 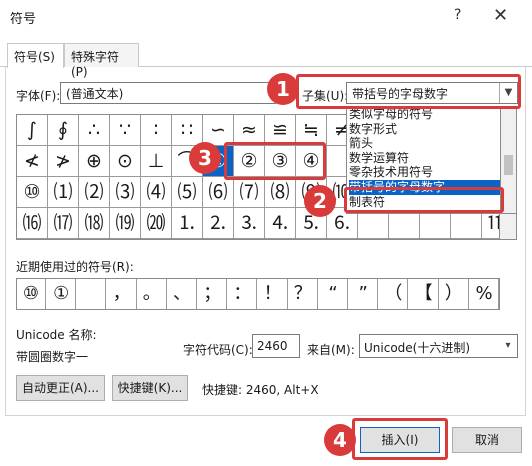 What do you see at coordinates (32, 130) in the screenshot?
I see `symbol-cell: ∫` at bounding box center [32, 130].